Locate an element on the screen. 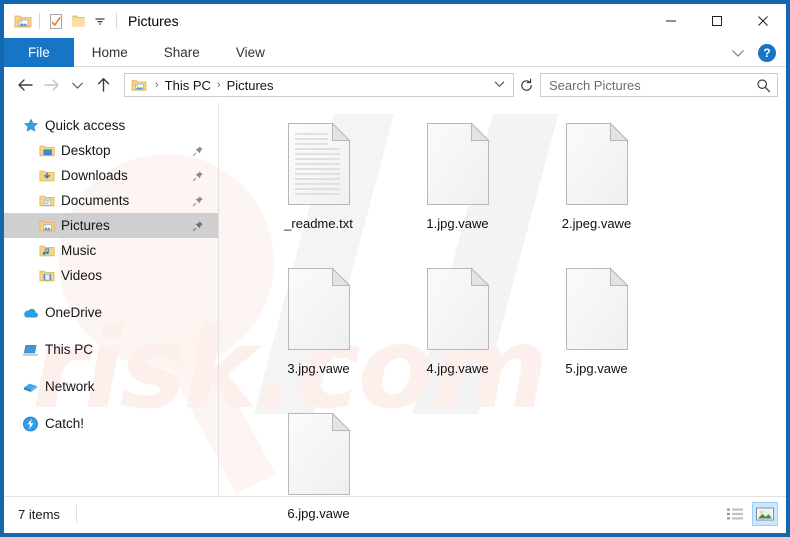 Image resolution: width=790 pixels, height=537 pixels. folder-music-icon is located at coordinates (46, 250).